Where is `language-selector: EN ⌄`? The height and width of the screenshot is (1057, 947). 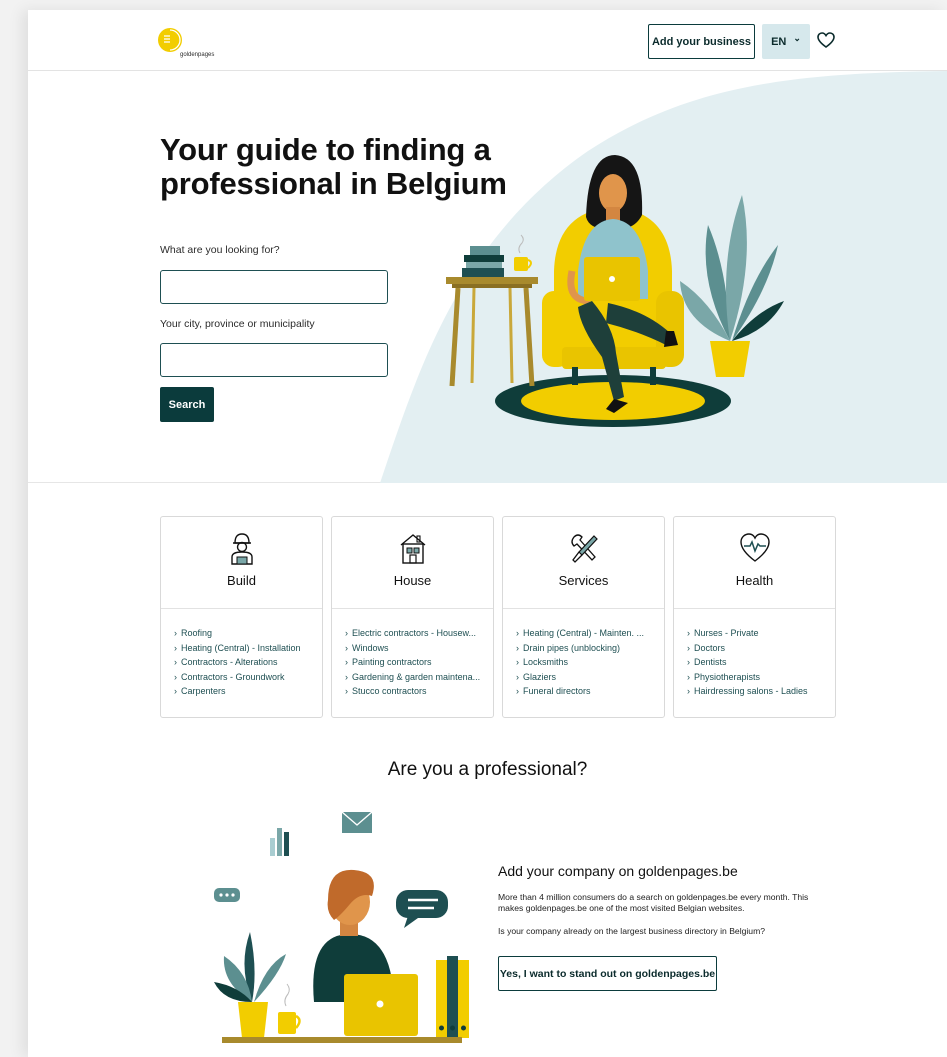
language-selector: EN ⌄ is located at coordinates (786, 41).